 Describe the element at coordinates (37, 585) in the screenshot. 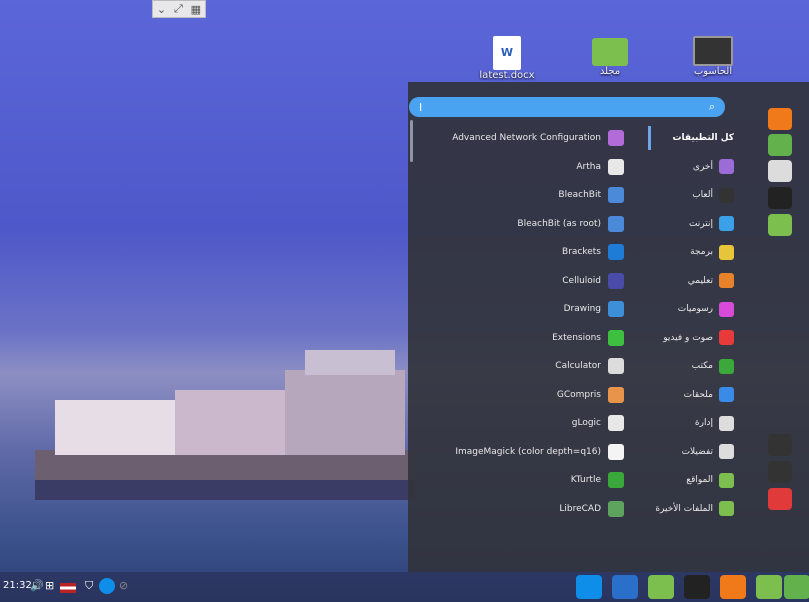

I see `volume-icon: 🔊` at that location.